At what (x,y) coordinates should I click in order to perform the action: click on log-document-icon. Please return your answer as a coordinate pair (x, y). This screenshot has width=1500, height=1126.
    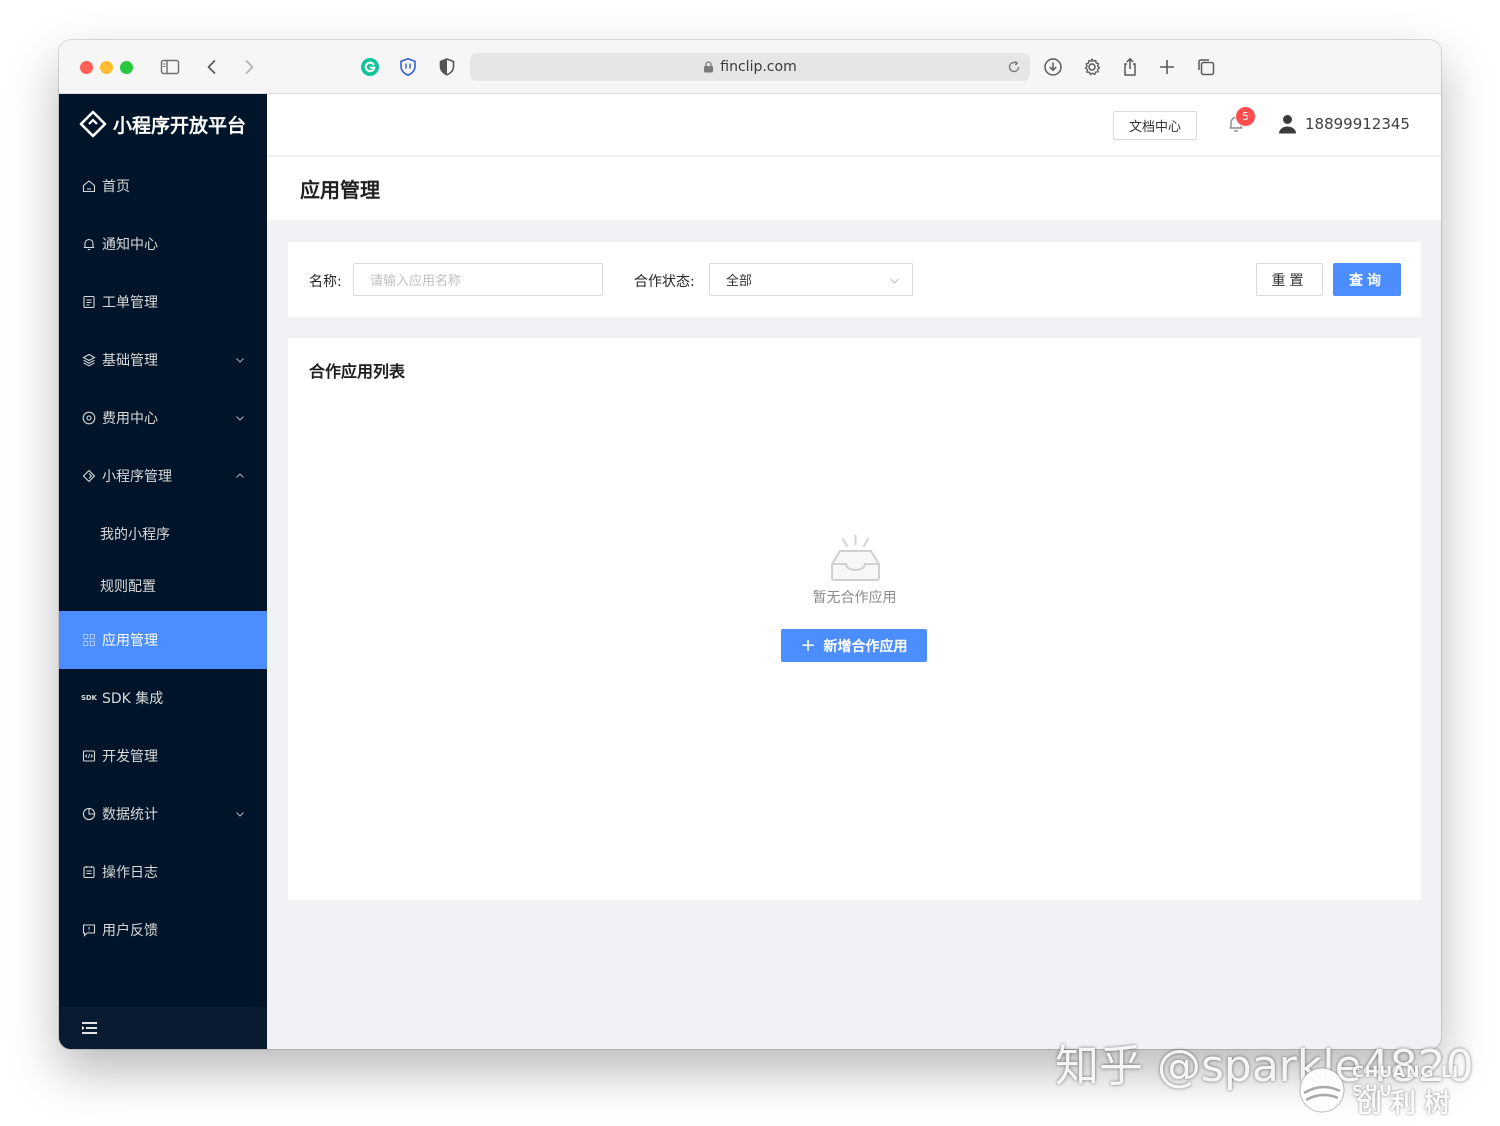
    Looking at the image, I should click on (88, 872).